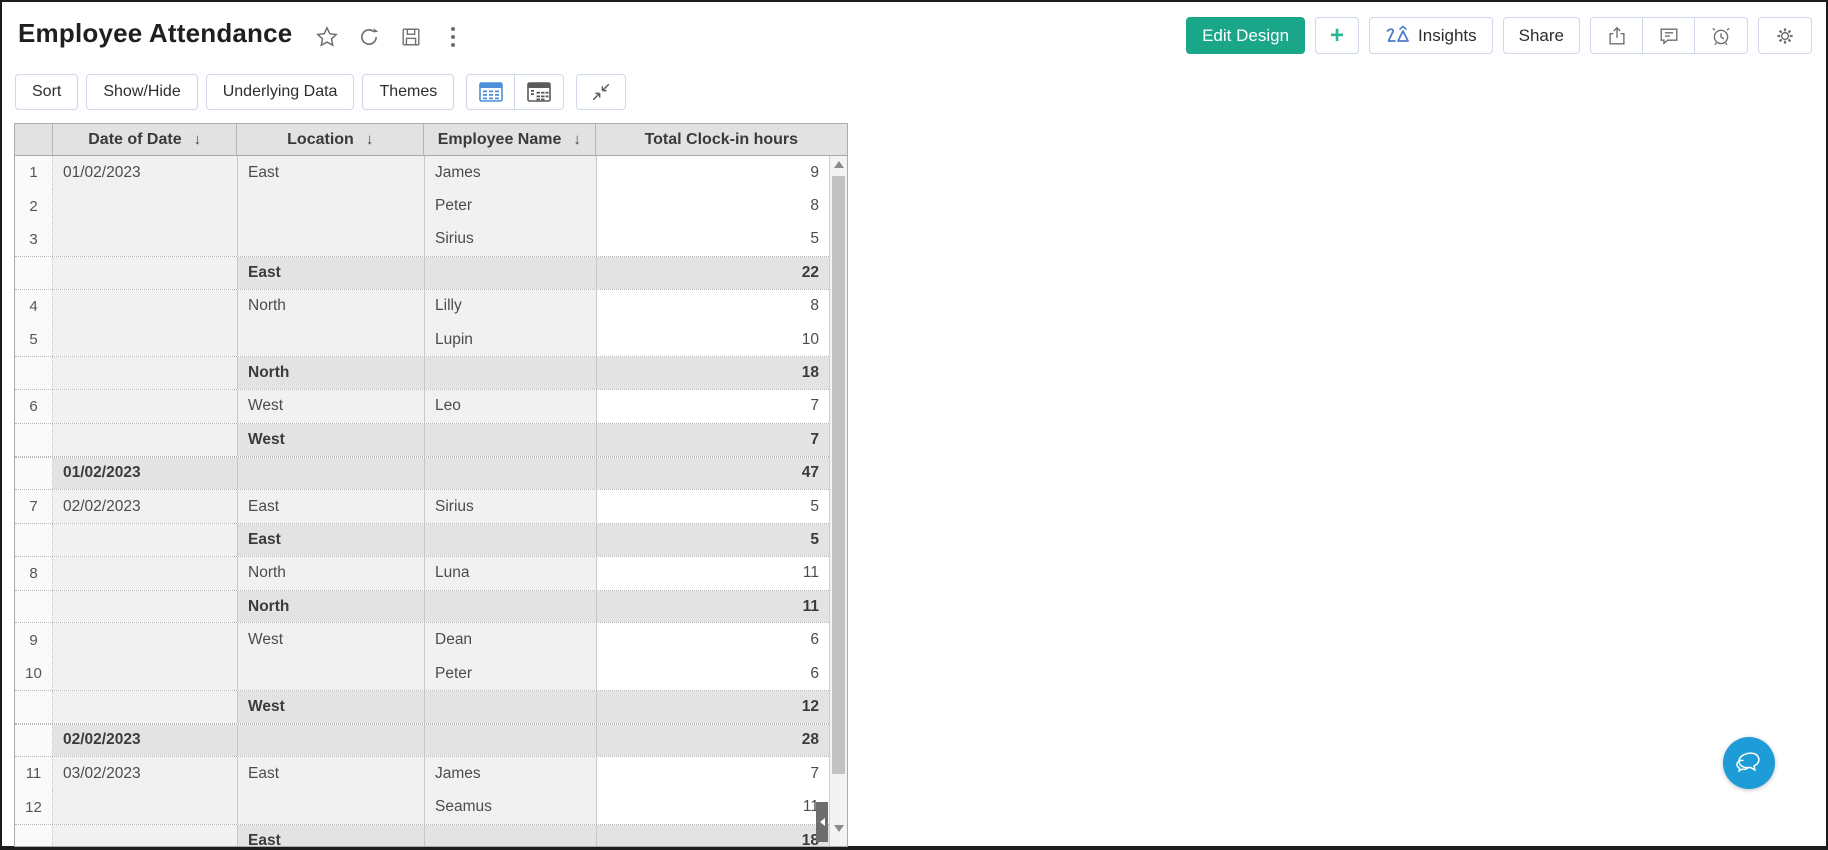  Describe the element at coordinates (491, 92) in the screenshot. I see `table-view-icon` at that location.